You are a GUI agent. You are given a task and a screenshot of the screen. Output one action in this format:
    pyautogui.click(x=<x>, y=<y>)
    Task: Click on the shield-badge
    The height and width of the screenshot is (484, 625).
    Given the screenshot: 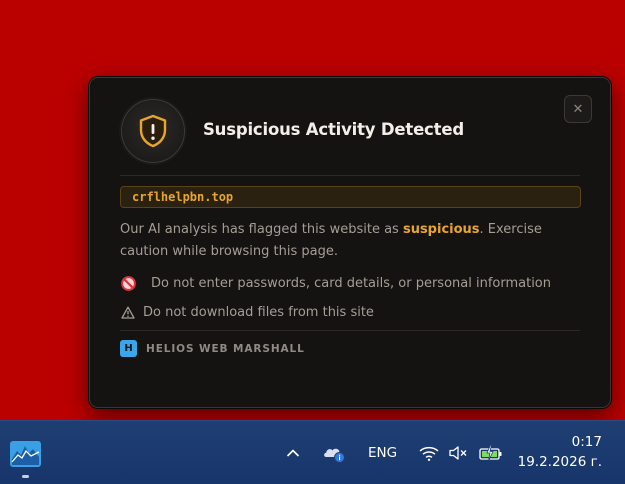 What is the action you would take?
    pyautogui.click(x=153, y=131)
    